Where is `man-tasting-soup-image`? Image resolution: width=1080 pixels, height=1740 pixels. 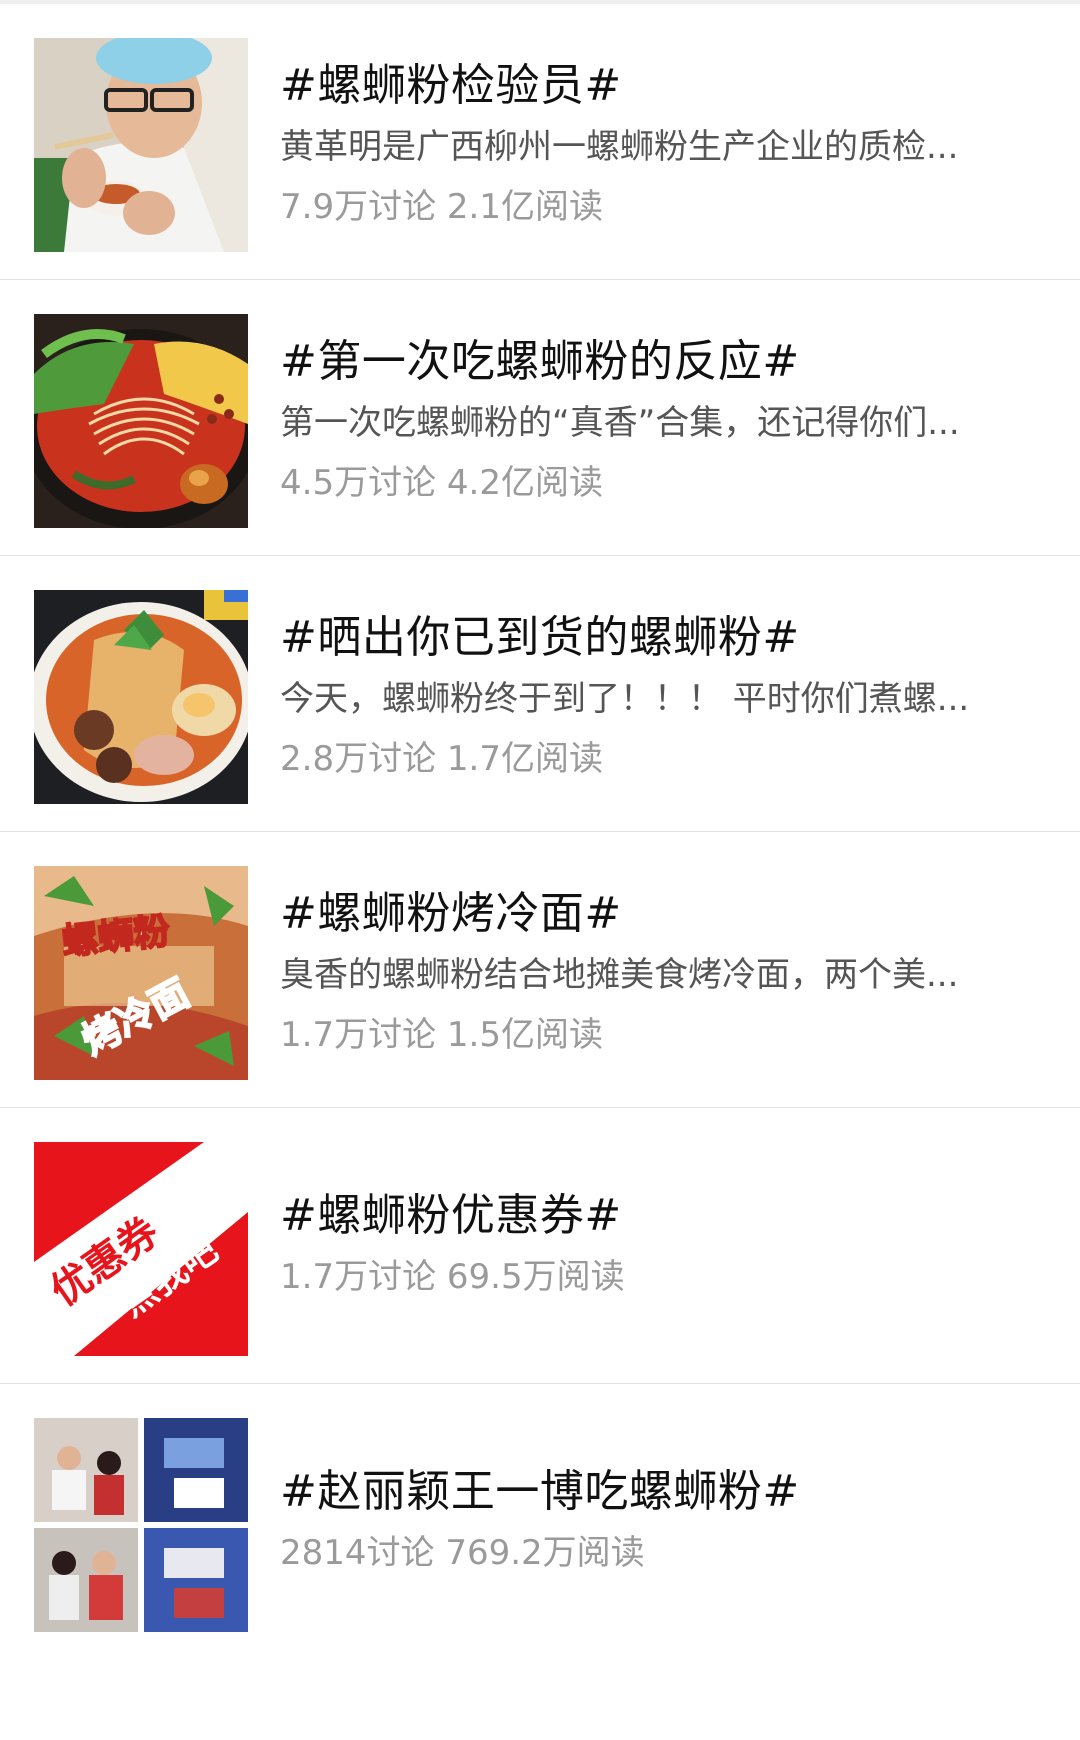 man-tasting-soup-image is located at coordinates (141, 145).